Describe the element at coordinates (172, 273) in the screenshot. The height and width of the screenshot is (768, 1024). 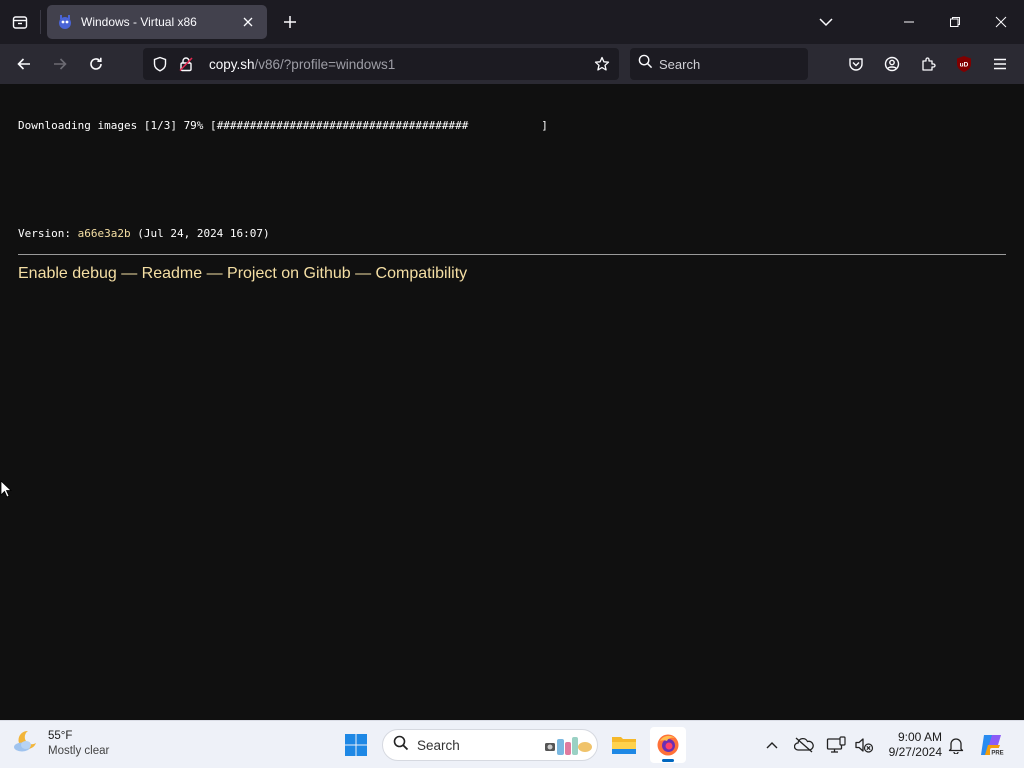
I see `readme-link: Readme` at that location.